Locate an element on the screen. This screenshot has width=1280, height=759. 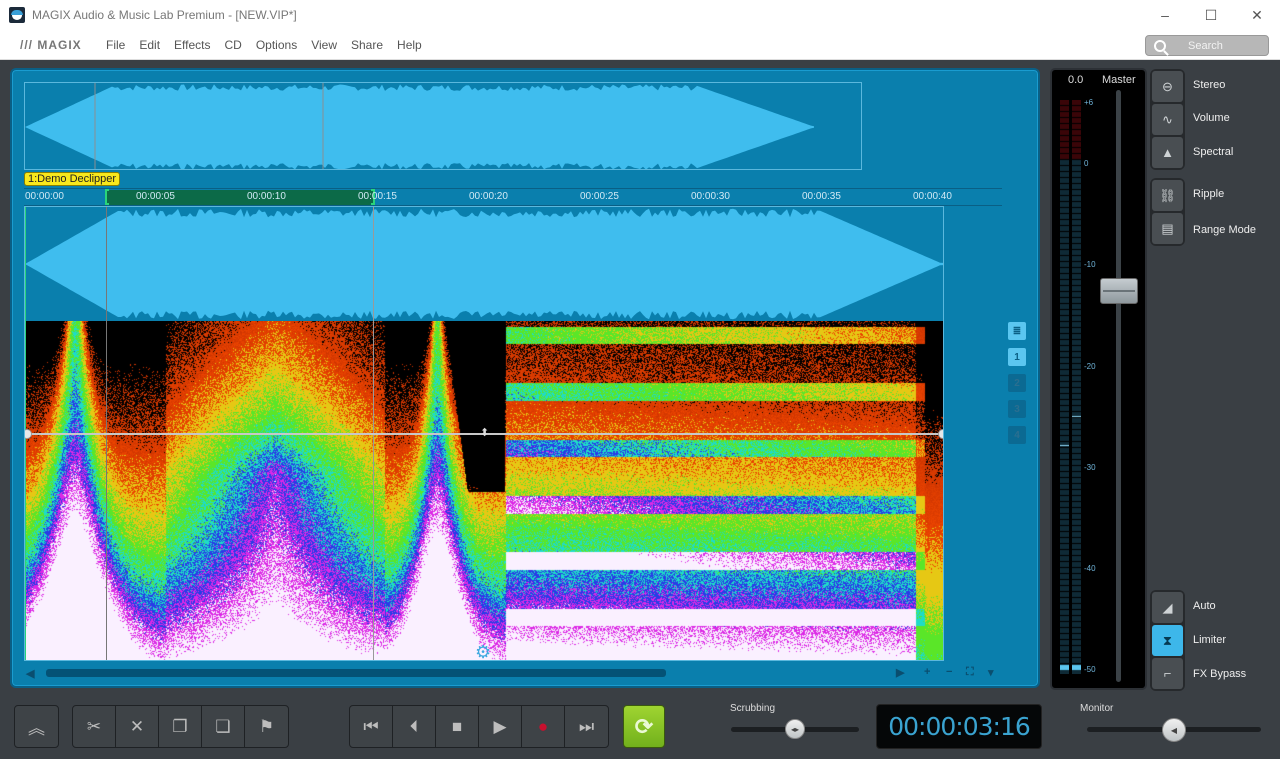
copy-button: ❐ is located at coordinates (180, 726).